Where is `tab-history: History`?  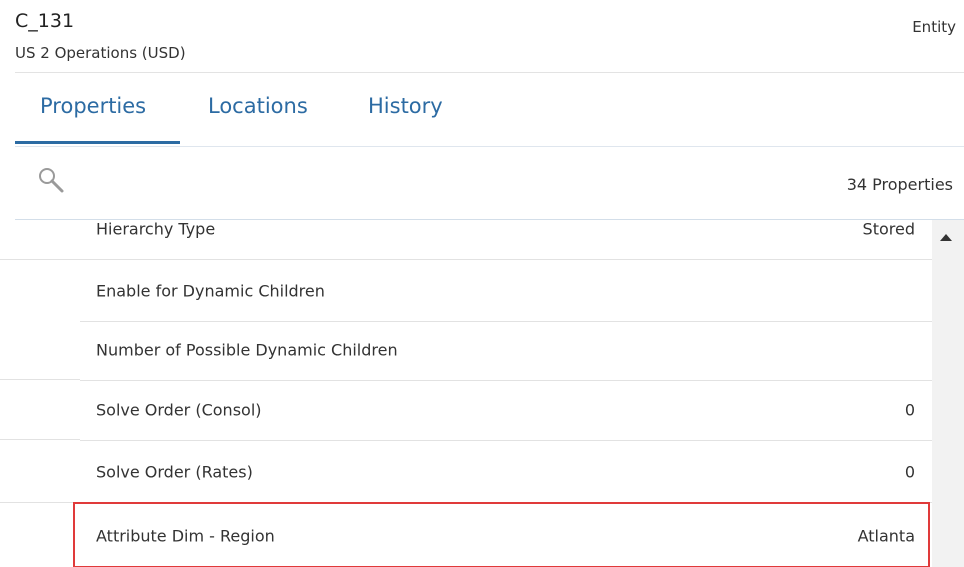
tab-history: History is located at coordinates (405, 106).